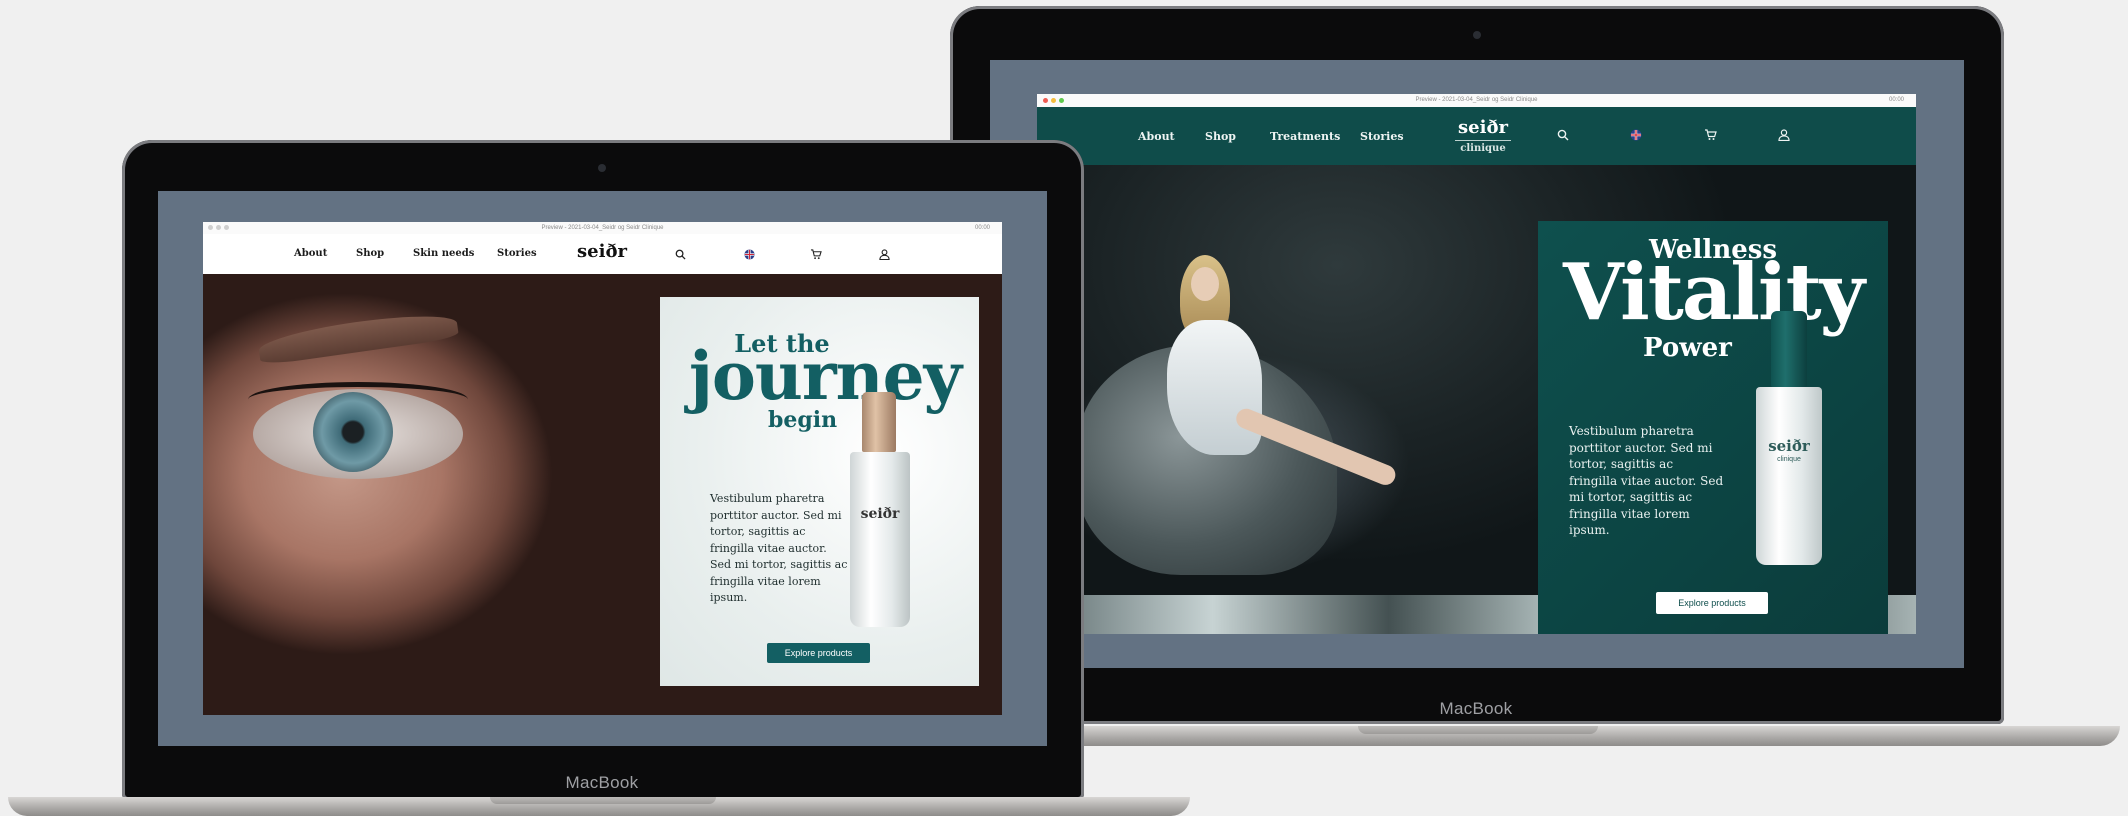 This screenshot has height=816, width=2128. I want to click on hero-model-face, so click(1205, 284).